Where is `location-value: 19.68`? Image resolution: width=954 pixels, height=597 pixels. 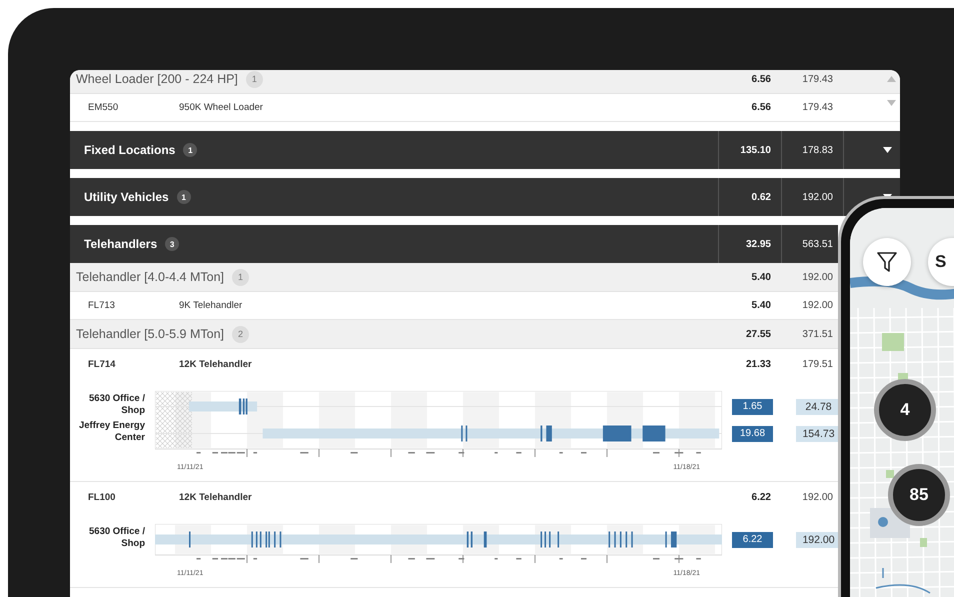 location-value: 19.68 is located at coordinates (752, 434).